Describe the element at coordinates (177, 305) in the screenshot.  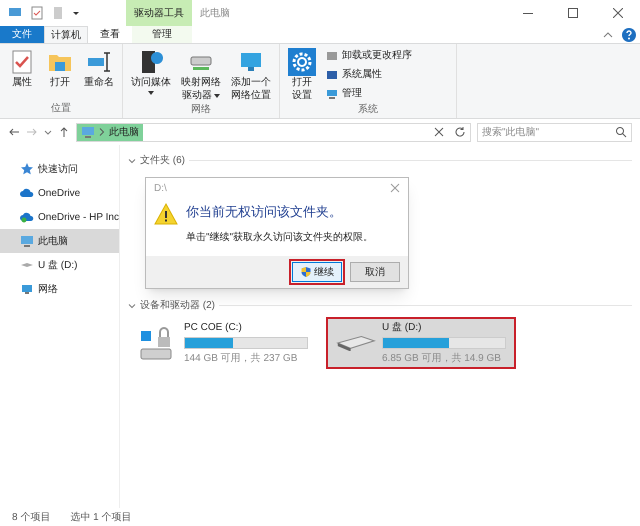
I see `section-header: 设备和驱动器 (2)` at that location.